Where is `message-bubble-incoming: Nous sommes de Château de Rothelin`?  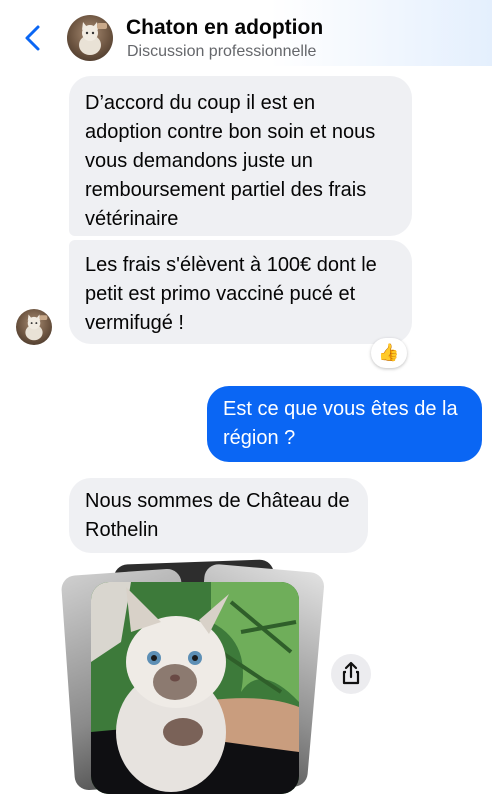
message-bubble-incoming: Nous sommes de Château de Rothelin is located at coordinates (218, 515).